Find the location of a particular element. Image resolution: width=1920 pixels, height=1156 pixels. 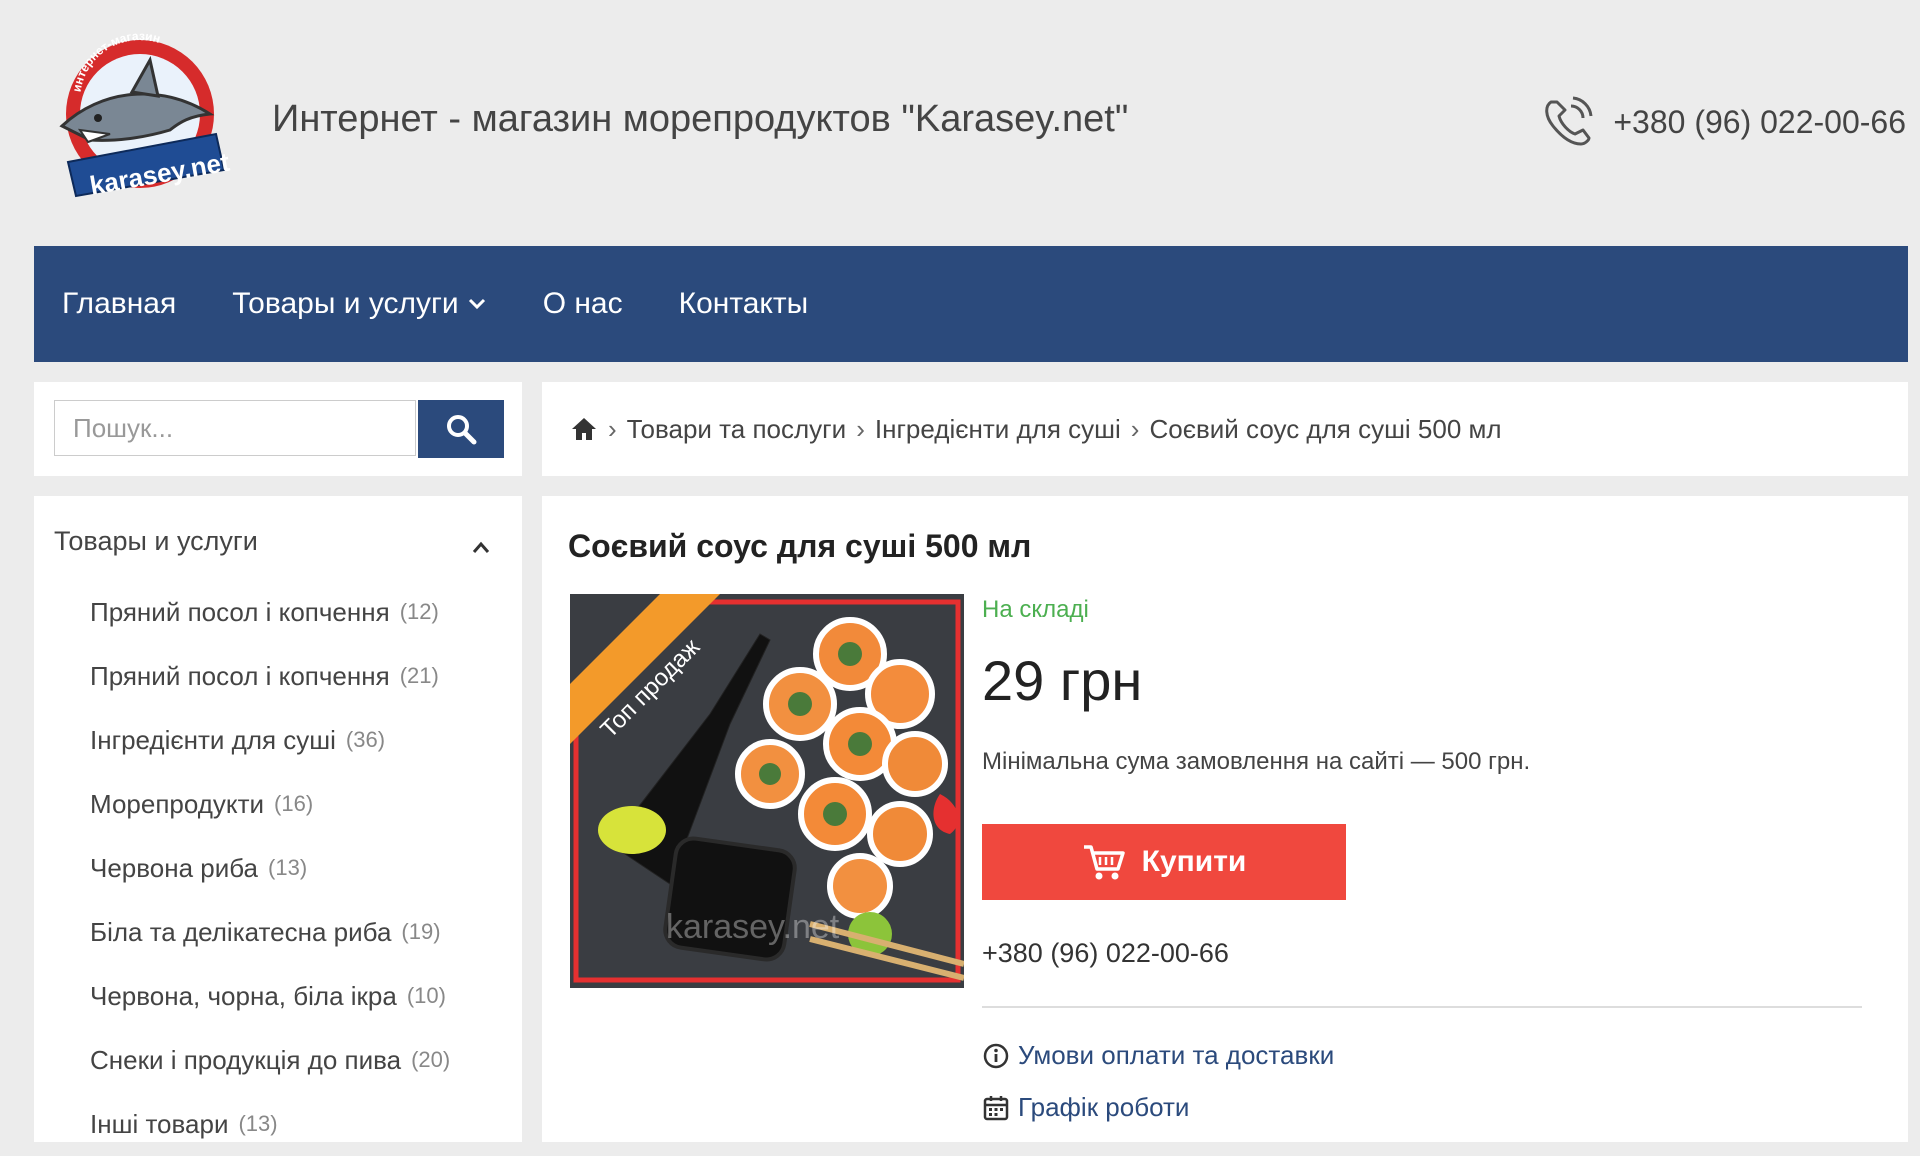

breadcrumb-sushi-ingredients: Інгредієнти для суші is located at coordinates (998, 429).